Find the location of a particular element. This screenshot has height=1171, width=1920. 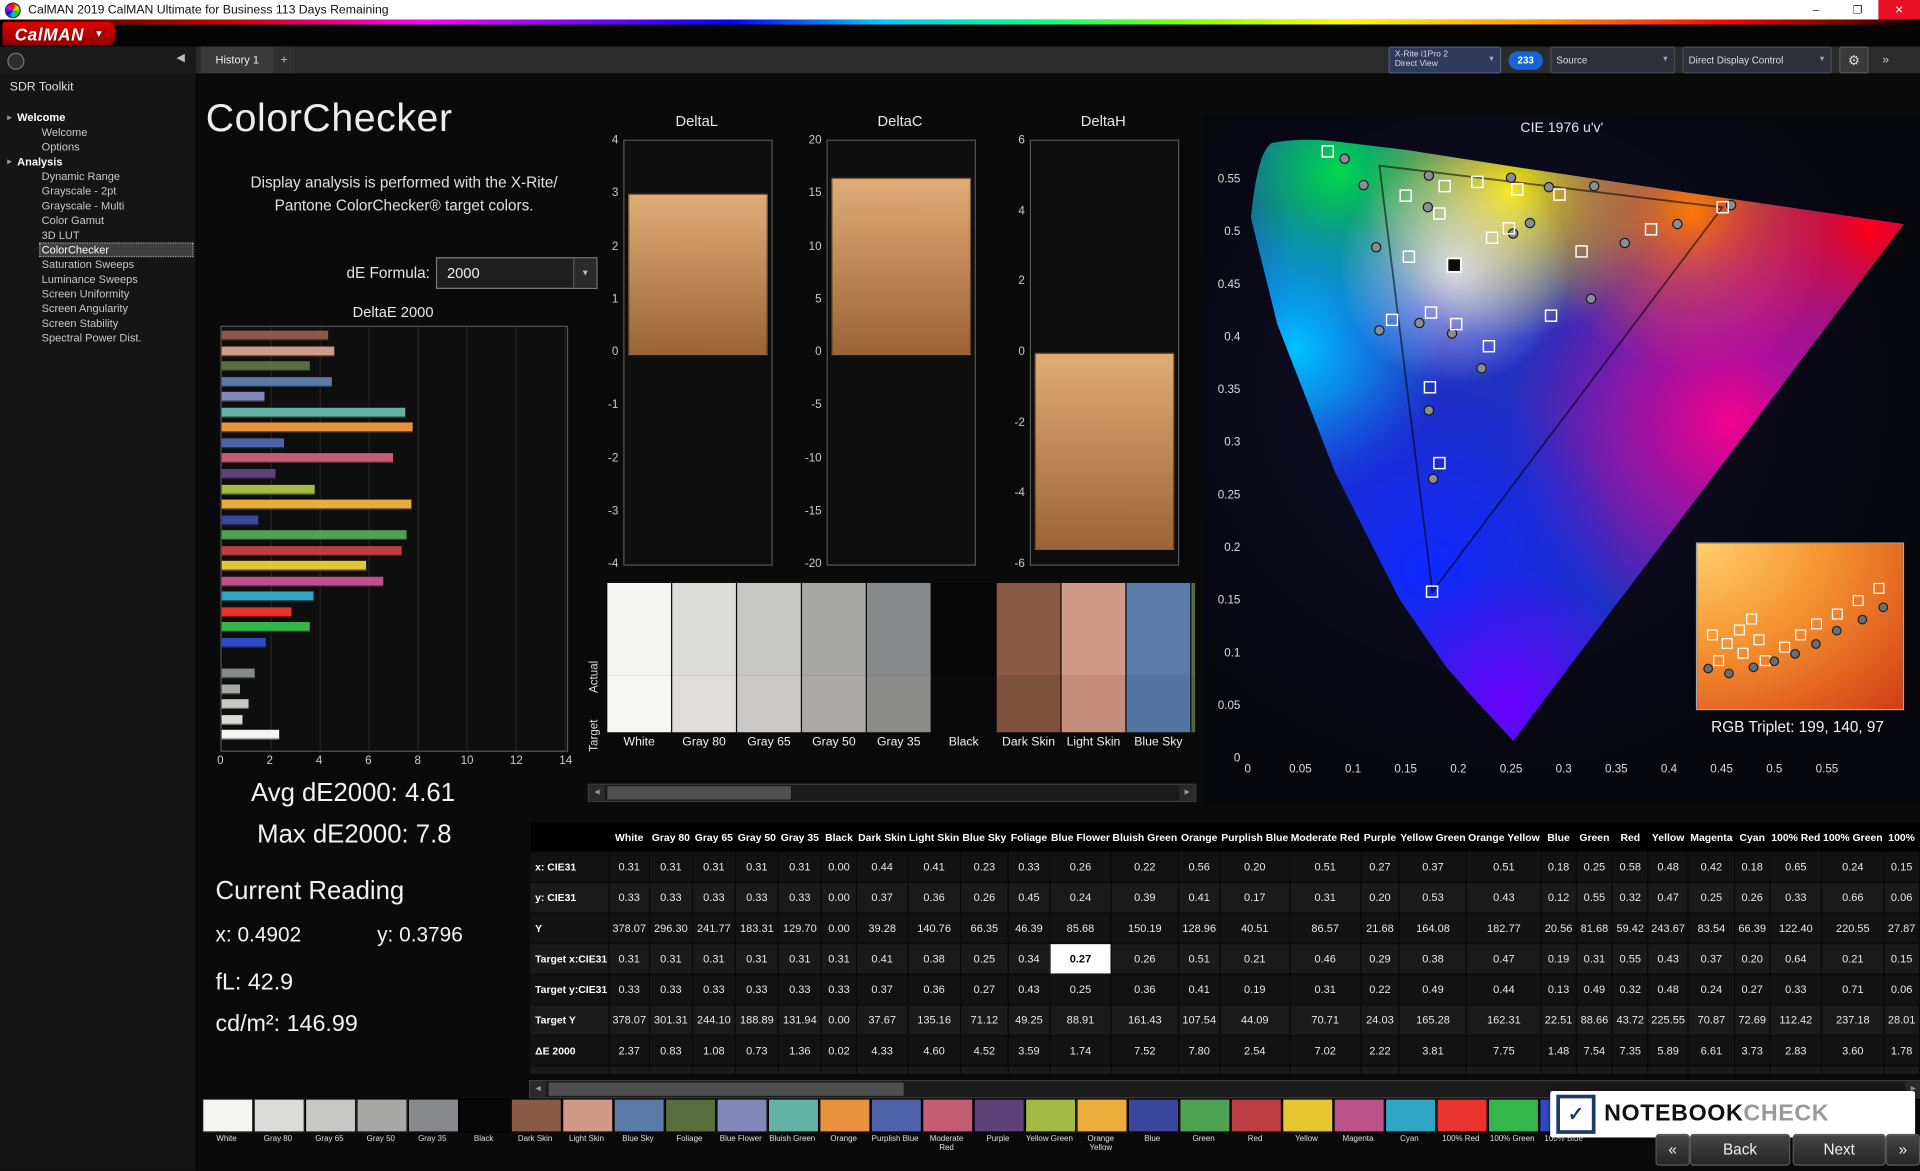

table-cell: 4.48 is located at coordinates (1080, 1069).